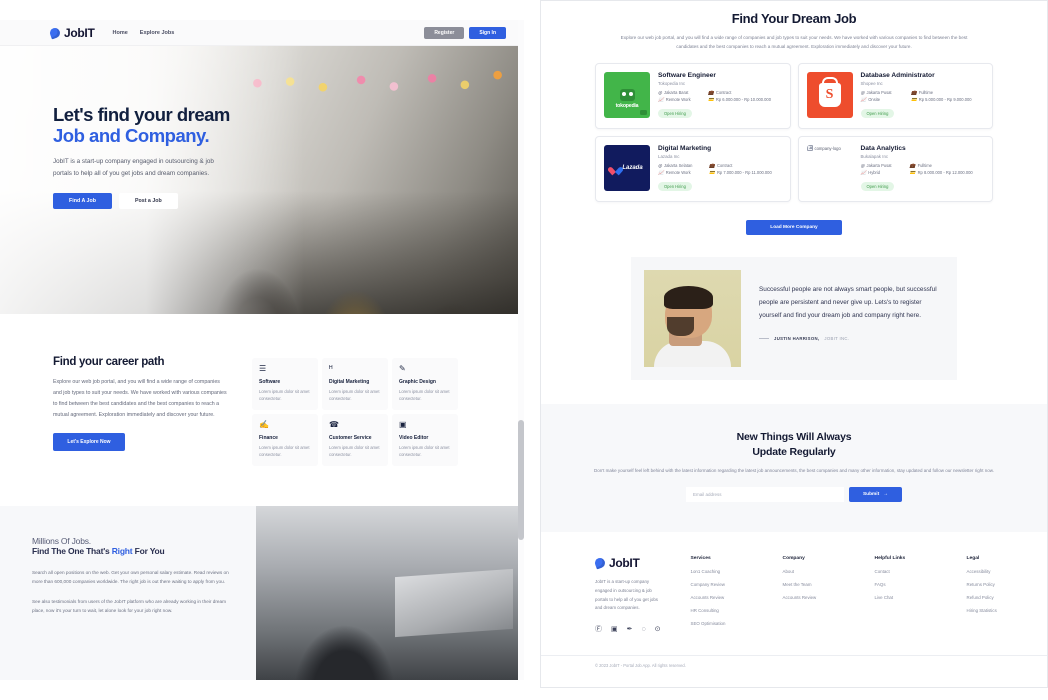  Describe the element at coordinates (764, 495) in the screenshot. I see `email-input` at that location.